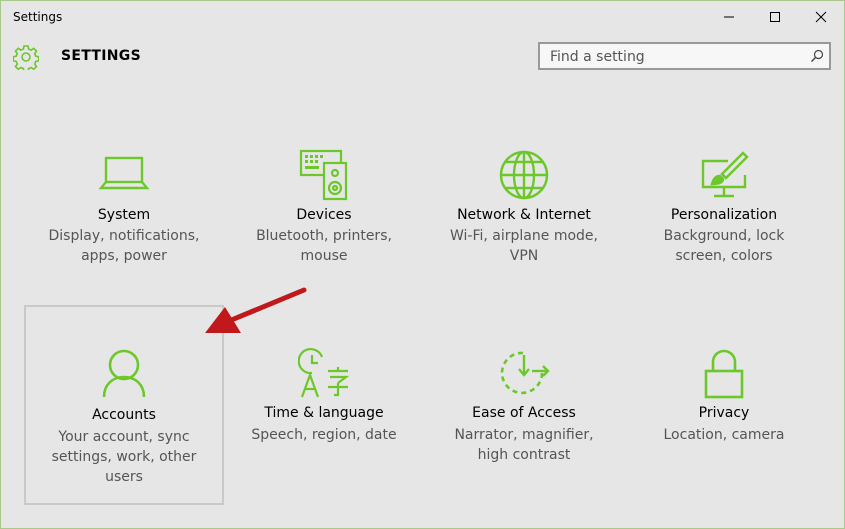  What do you see at coordinates (725, 174) in the screenshot?
I see `personalization-icon` at bounding box center [725, 174].